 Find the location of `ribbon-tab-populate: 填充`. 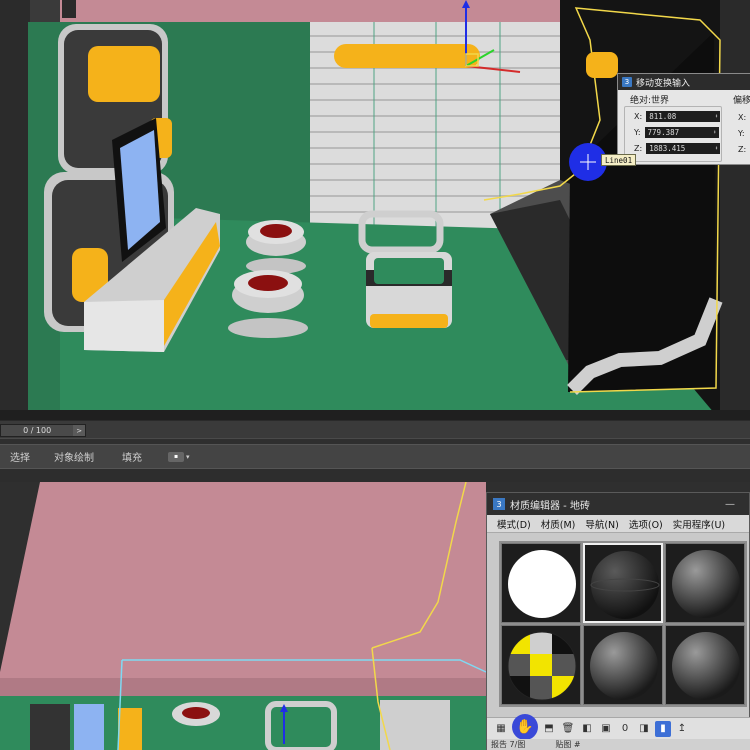

ribbon-tab-populate: 填充 is located at coordinates (132, 456).